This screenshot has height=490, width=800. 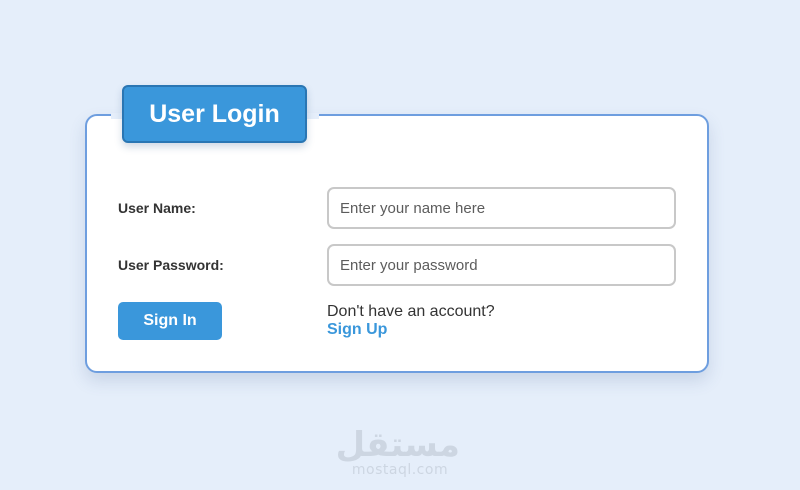 I want to click on watermark: مستقل mostaql.com, so click(x=397, y=451).